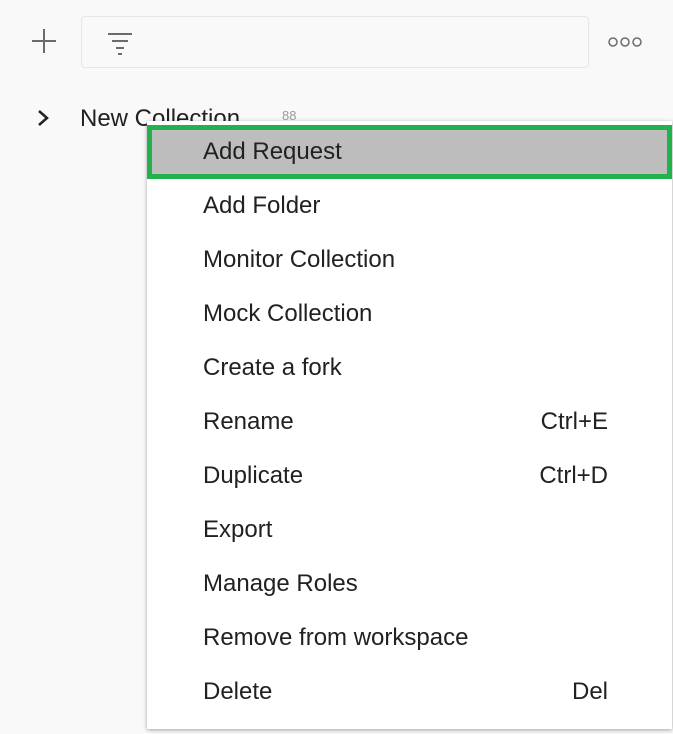 The width and height of the screenshot is (673, 734). I want to click on new-collection-button, so click(44, 41).